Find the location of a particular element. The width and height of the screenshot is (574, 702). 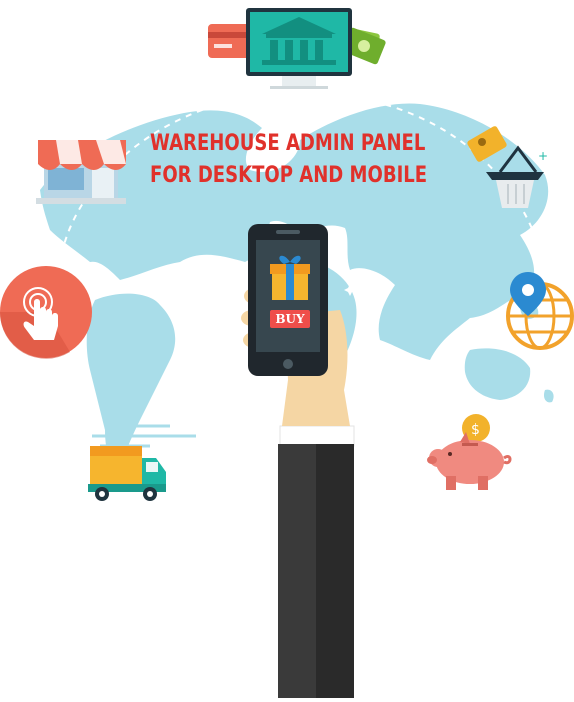

buy-button-label: BUY is located at coordinates (290, 319).